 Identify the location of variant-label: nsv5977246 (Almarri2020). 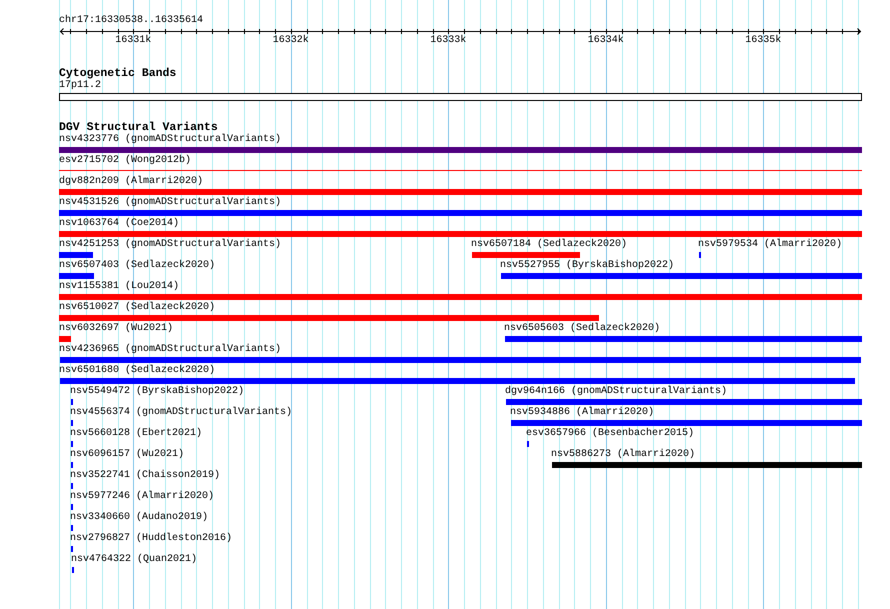
(142, 497).